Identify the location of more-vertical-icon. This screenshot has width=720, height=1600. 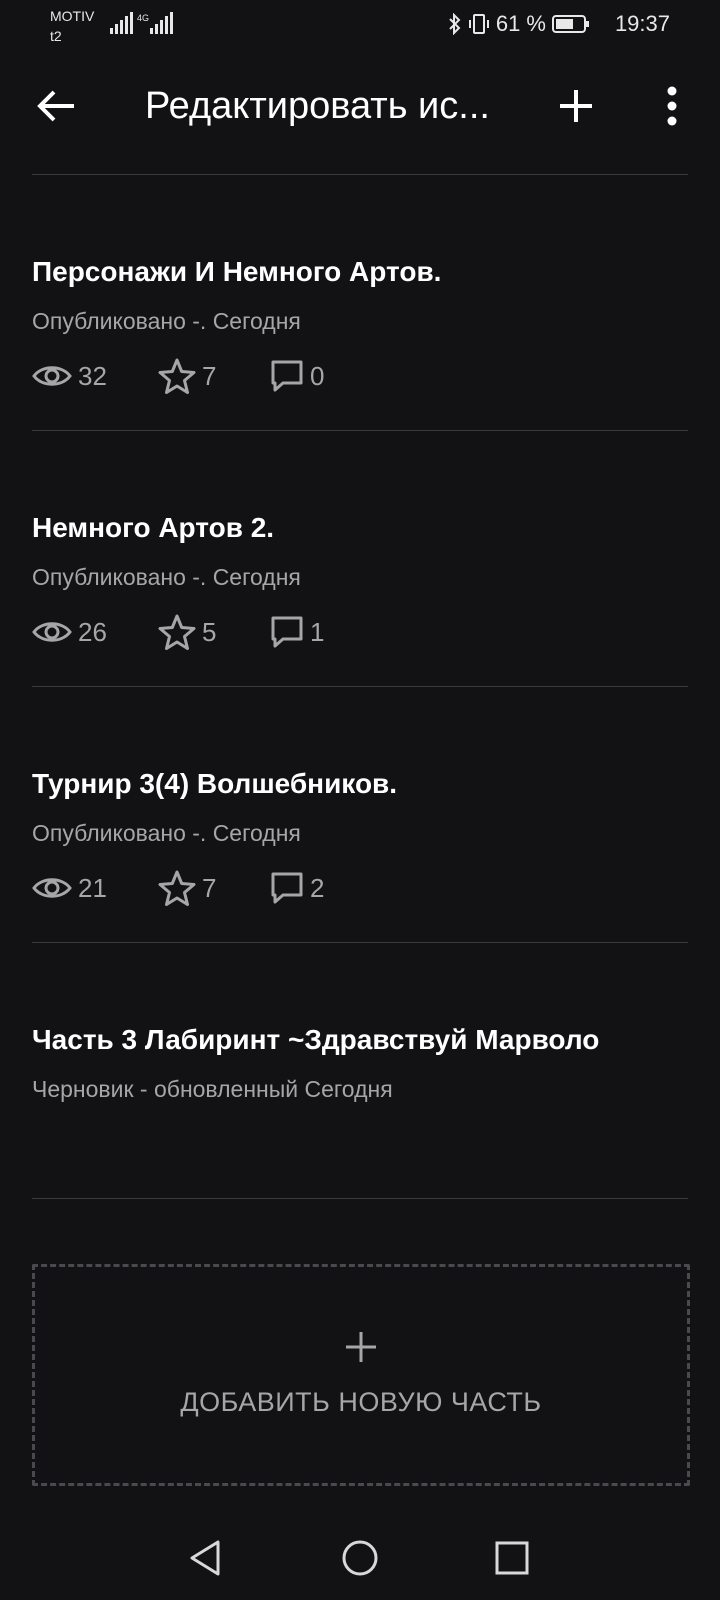
(672, 106).